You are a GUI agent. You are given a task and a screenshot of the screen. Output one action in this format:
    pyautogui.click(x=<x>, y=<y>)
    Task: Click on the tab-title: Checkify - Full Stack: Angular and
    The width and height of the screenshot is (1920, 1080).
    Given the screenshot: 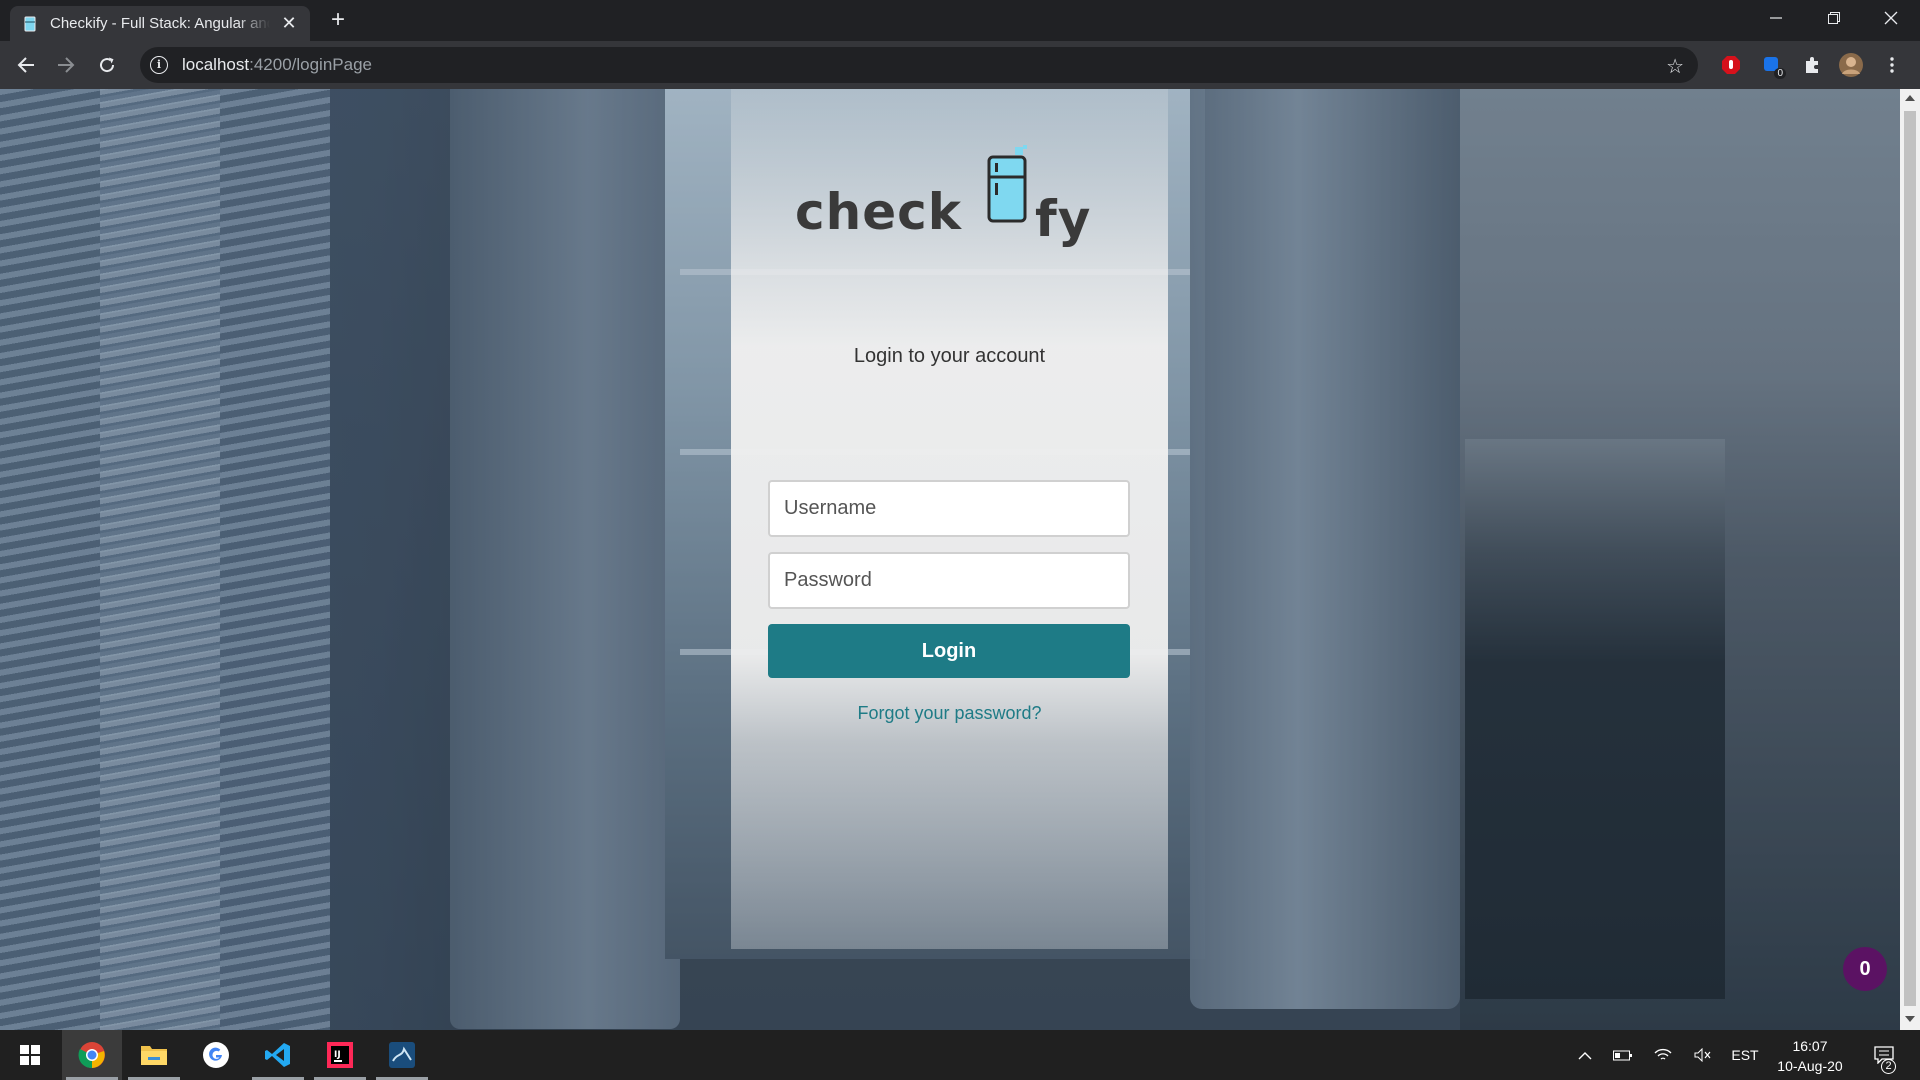 What is the action you would take?
    pyautogui.click(x=160, y=23)
    